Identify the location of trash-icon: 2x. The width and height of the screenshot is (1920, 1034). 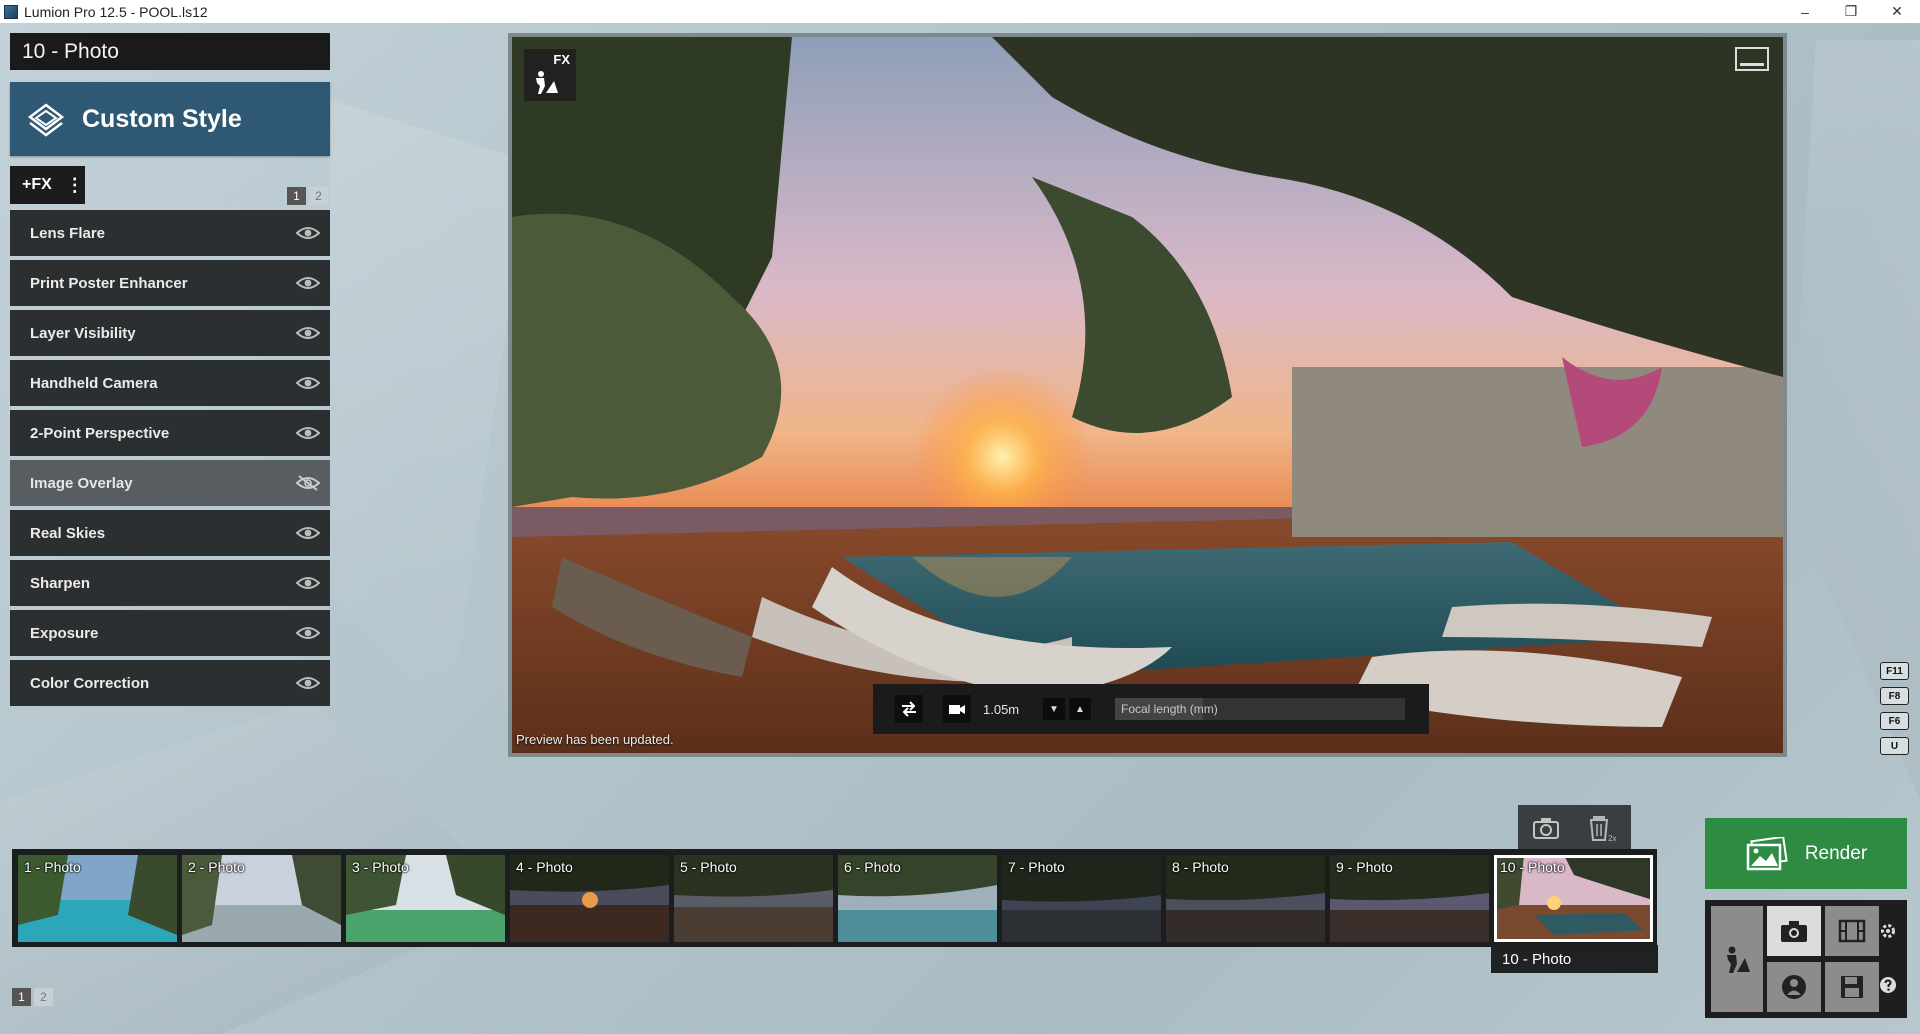
(1602, 828).